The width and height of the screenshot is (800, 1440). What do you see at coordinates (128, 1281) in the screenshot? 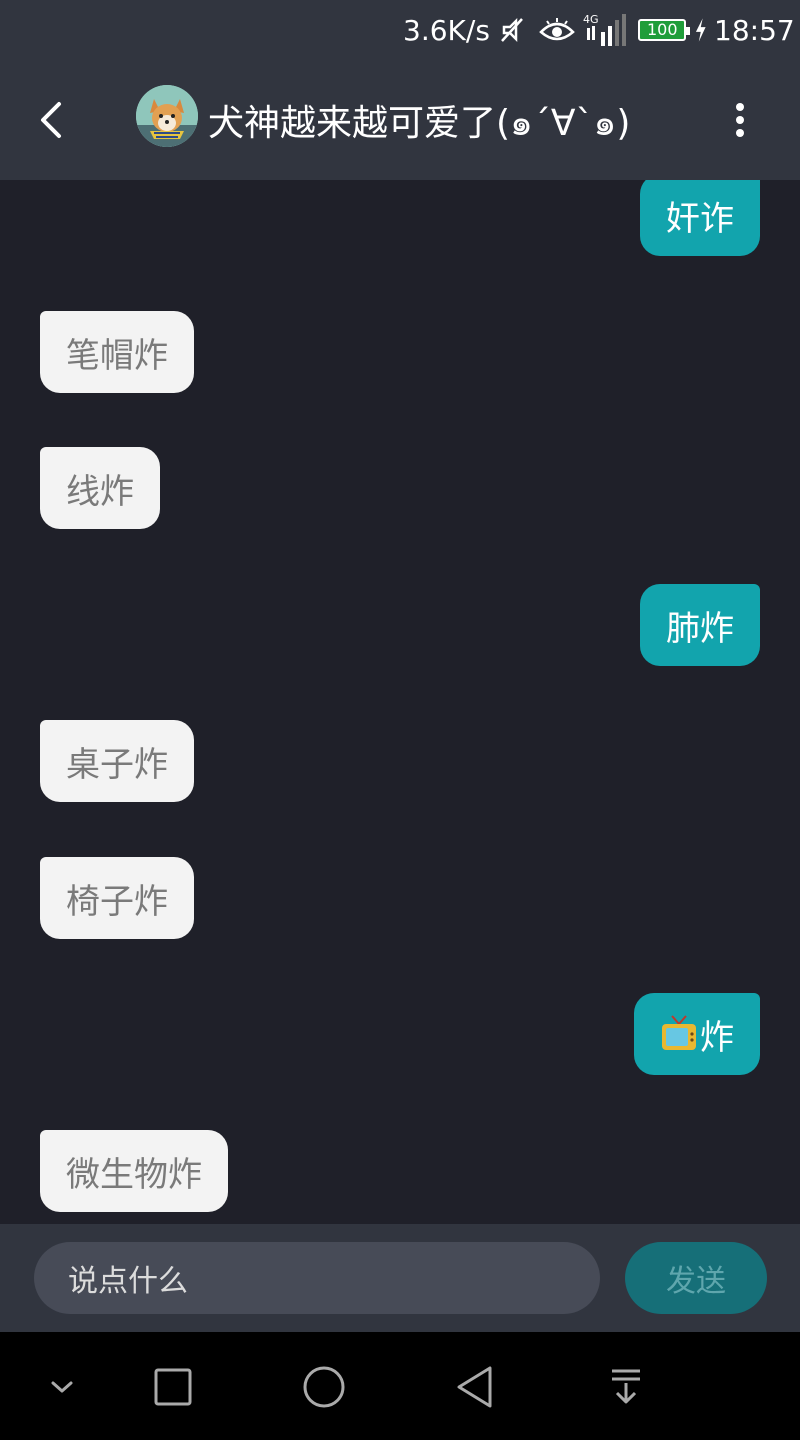
I see `message-input-placeholder: 说点什么` at bounding box center [128, 1281].